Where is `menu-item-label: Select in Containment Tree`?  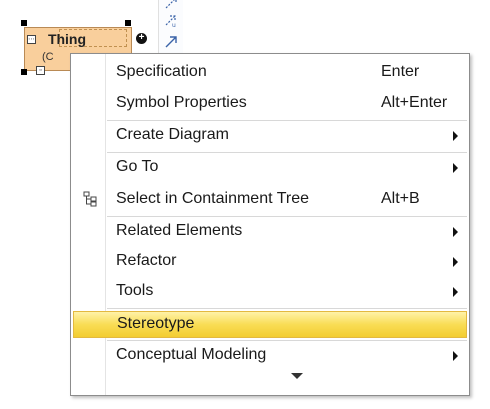 menu-item-label: Select in Containment Tree is located at coordinates (212, 198).